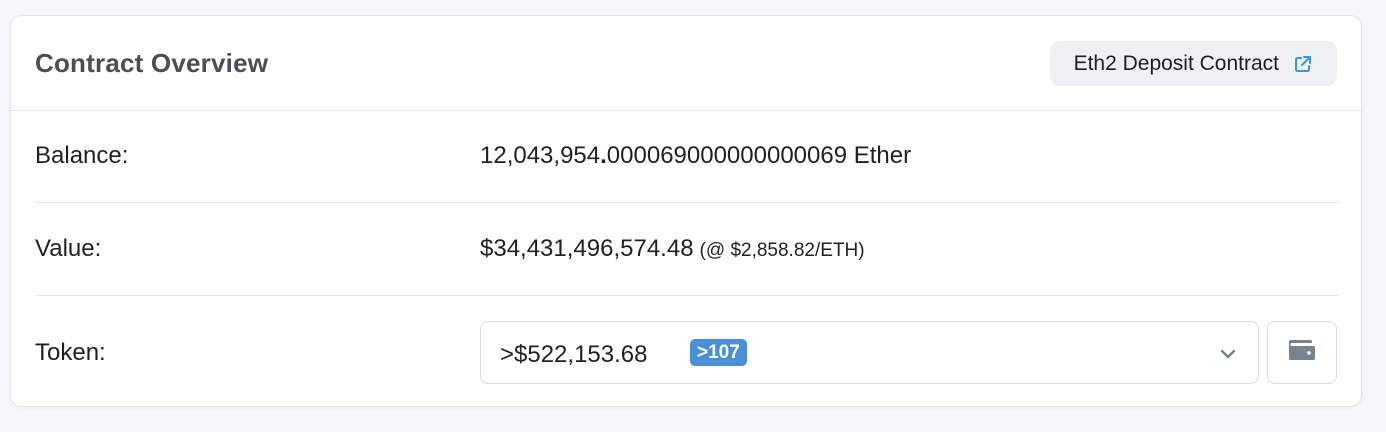 The height and width of the screenshot is (432, 1386). What do you see at coordinates (782, 250) in the screenshot?
I see `eth-rate: (@ $2,858.82/ETH)` at bounding box center [782, 250].